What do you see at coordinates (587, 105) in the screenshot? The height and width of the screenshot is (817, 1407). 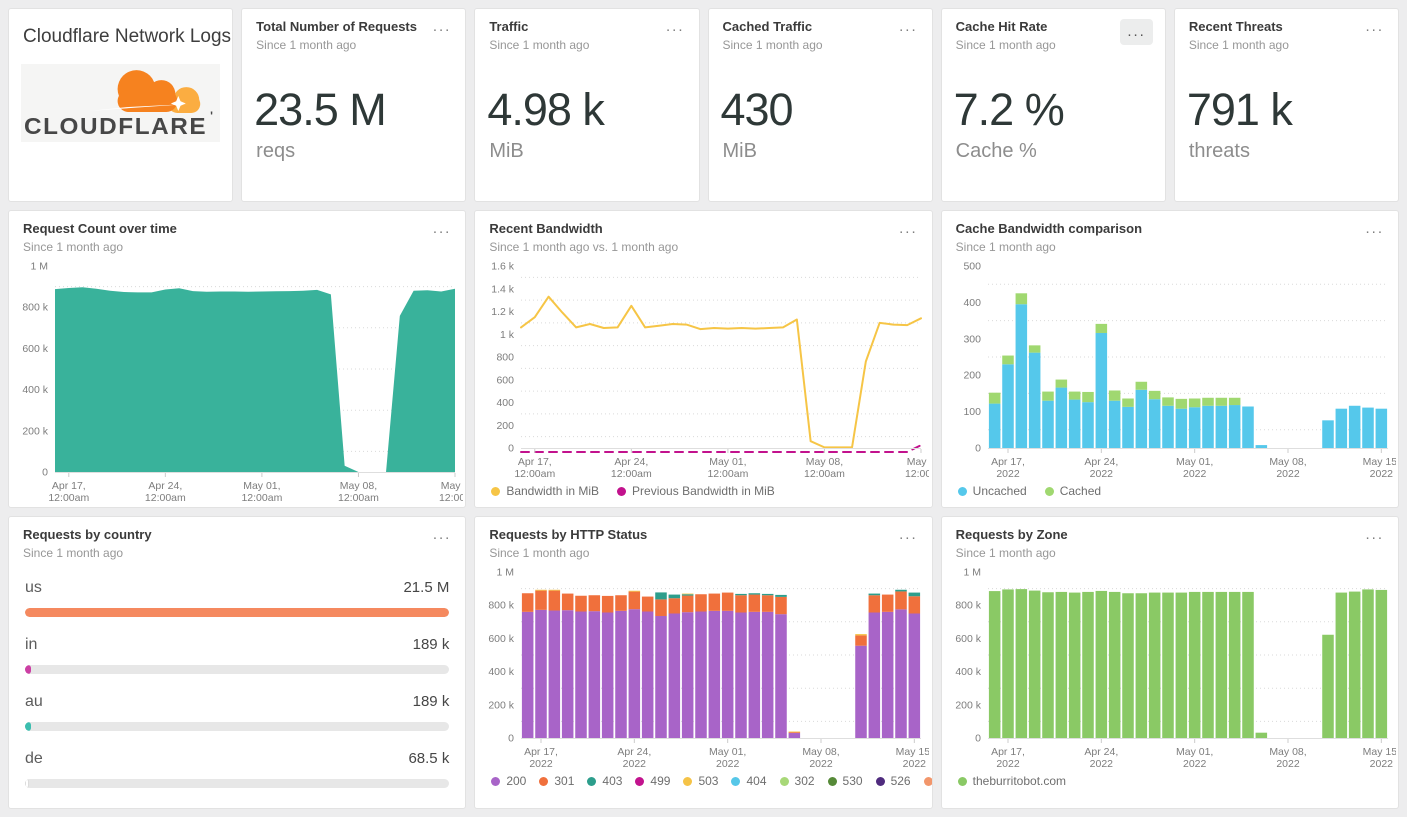 I see `stat-panel-traffic: ... Traffic Since 1 month ago 4.98 k MiB` at bounding box center [587, 105].